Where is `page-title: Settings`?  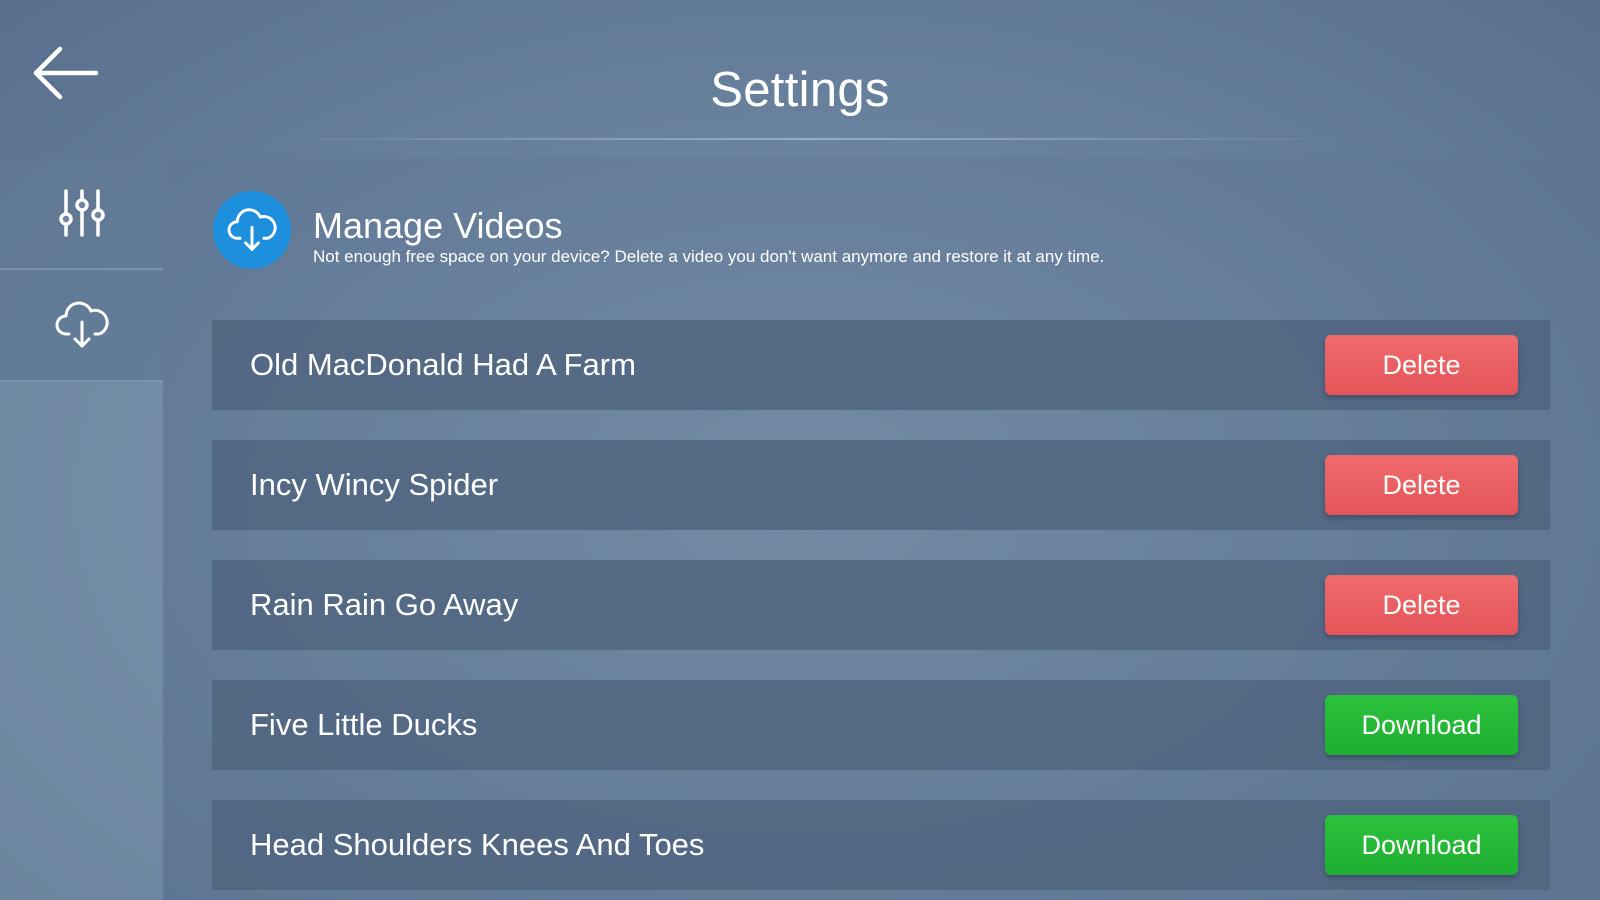
page-title: Settings is located at coordinates (800, 90).